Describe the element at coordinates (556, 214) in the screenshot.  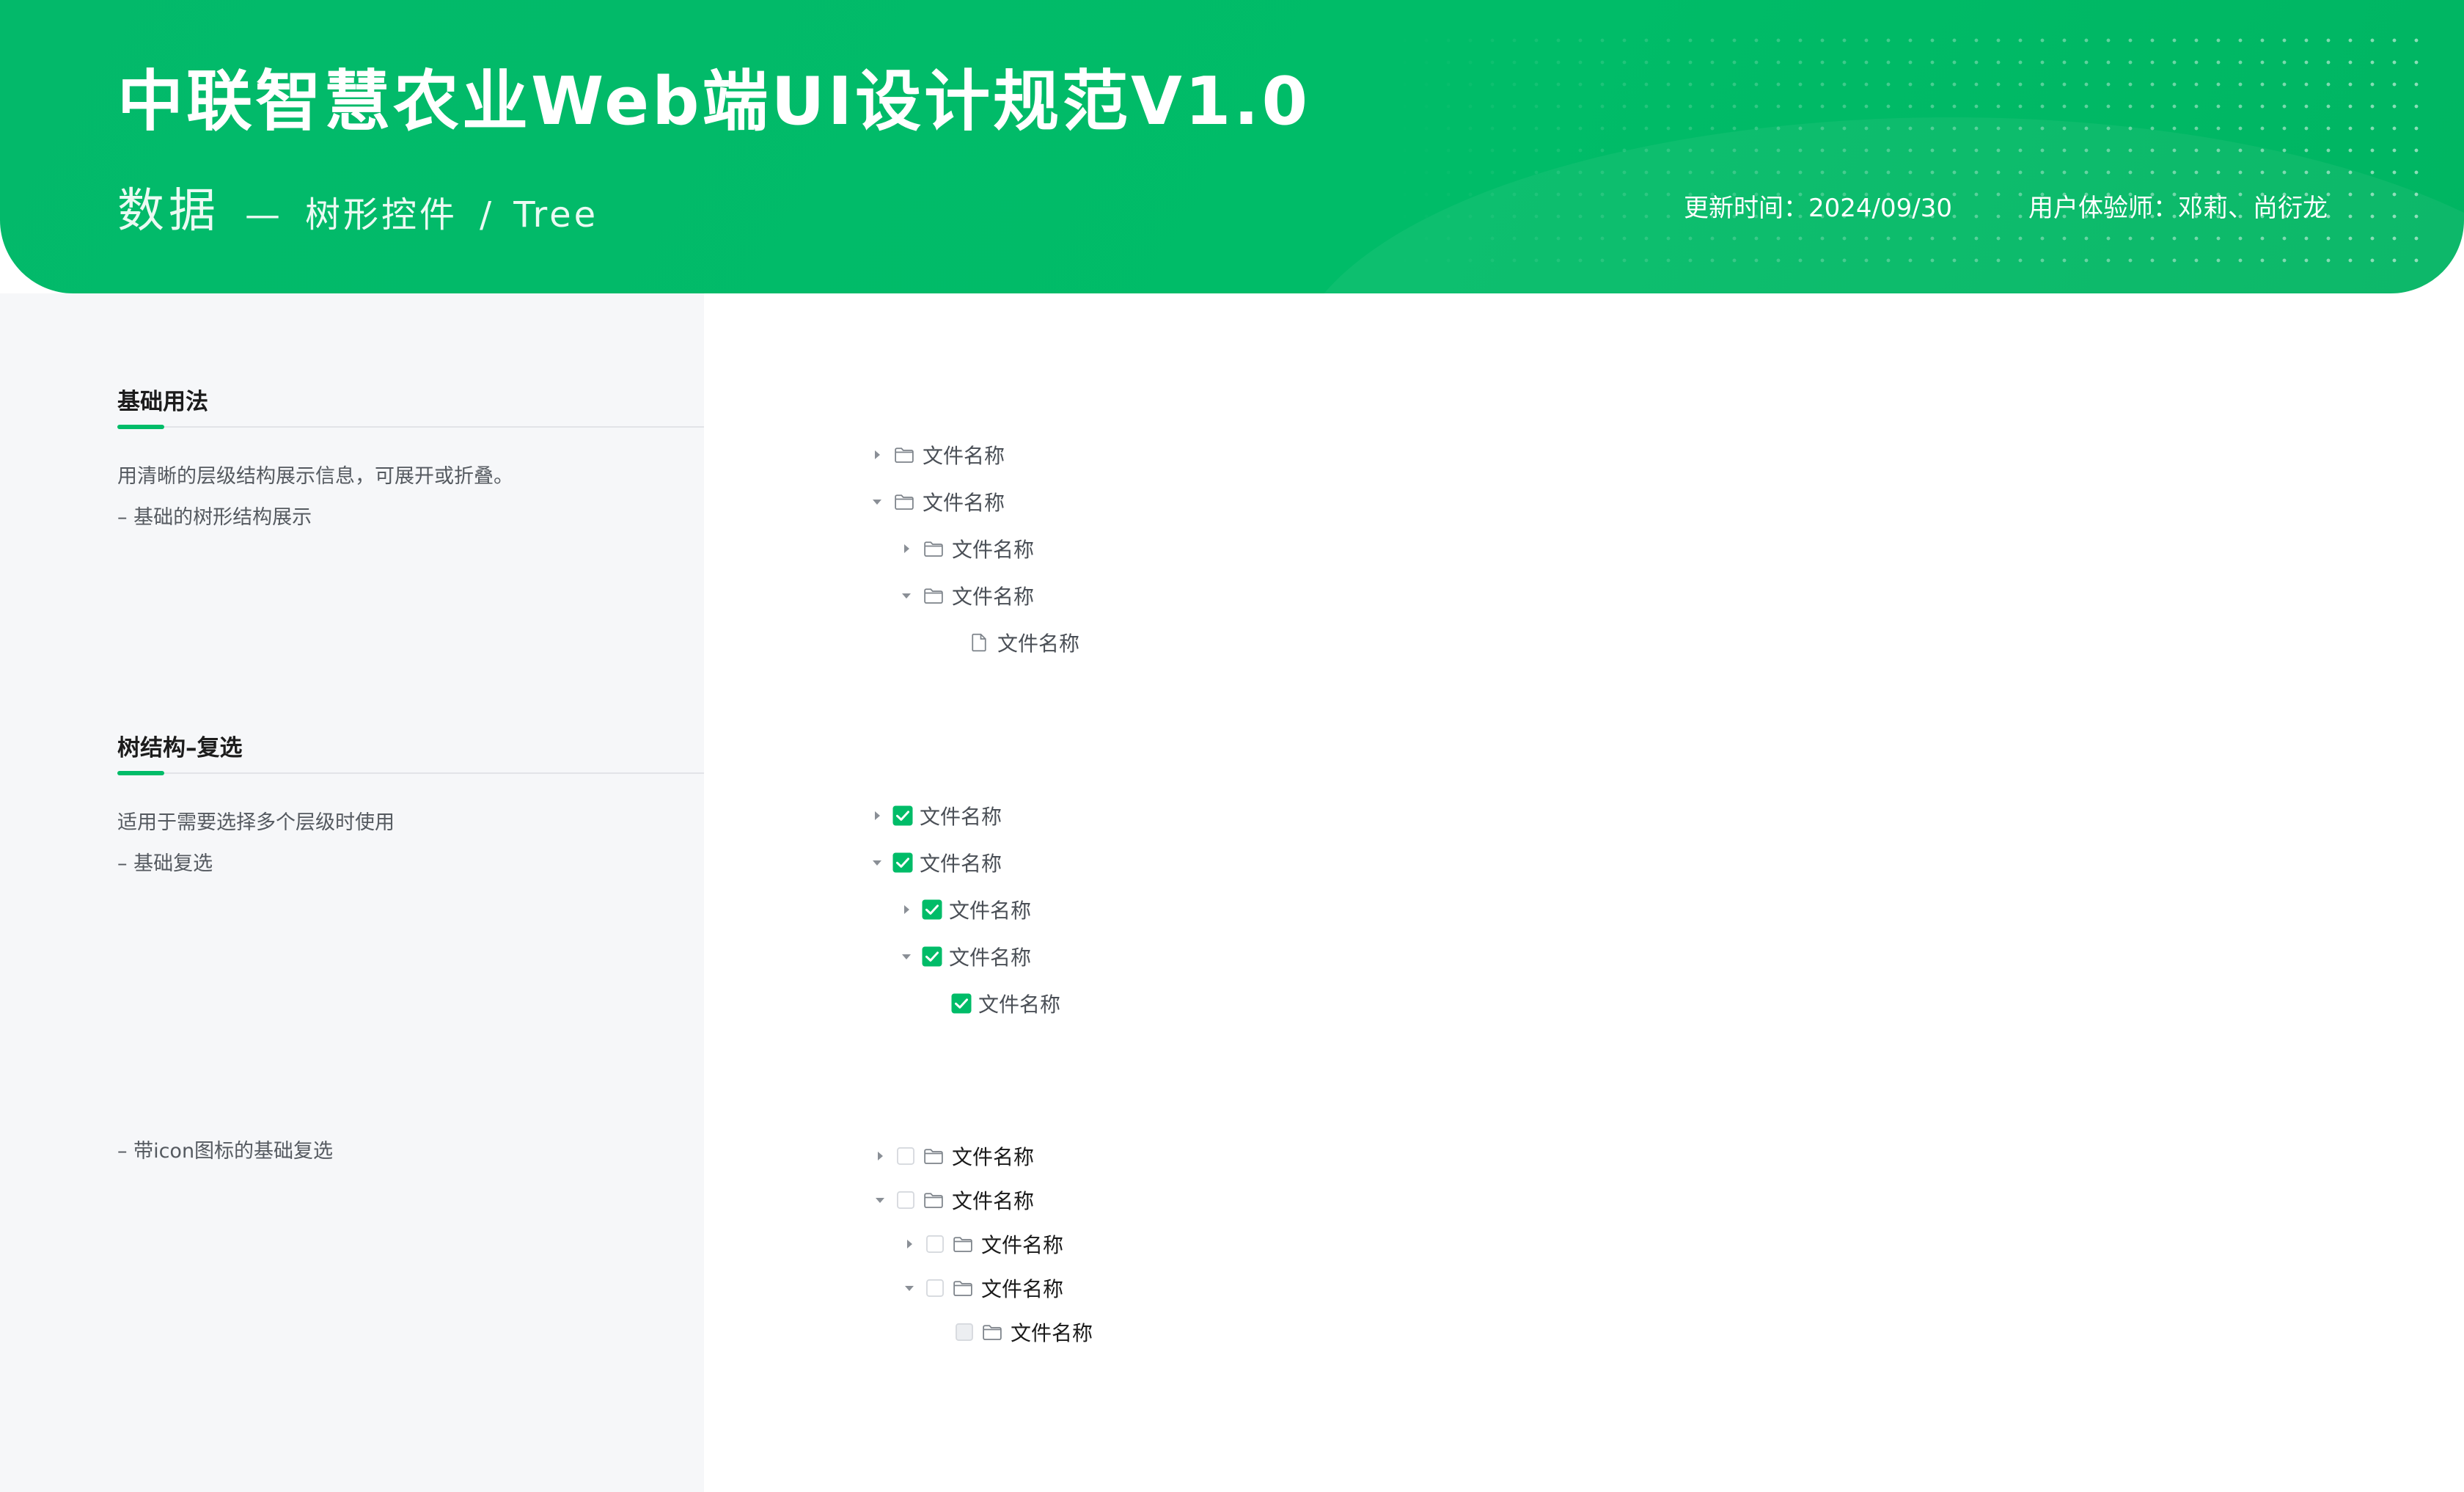
I see `component-name-en: Tree` at that location.